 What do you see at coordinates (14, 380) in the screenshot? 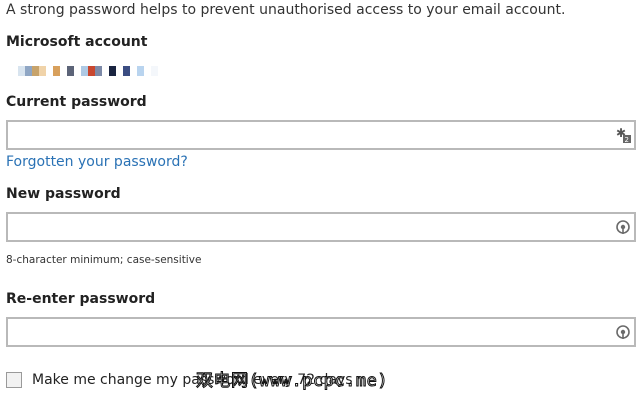
I see `change-every-72-days-checkbox` at bounding box center [14, 380].